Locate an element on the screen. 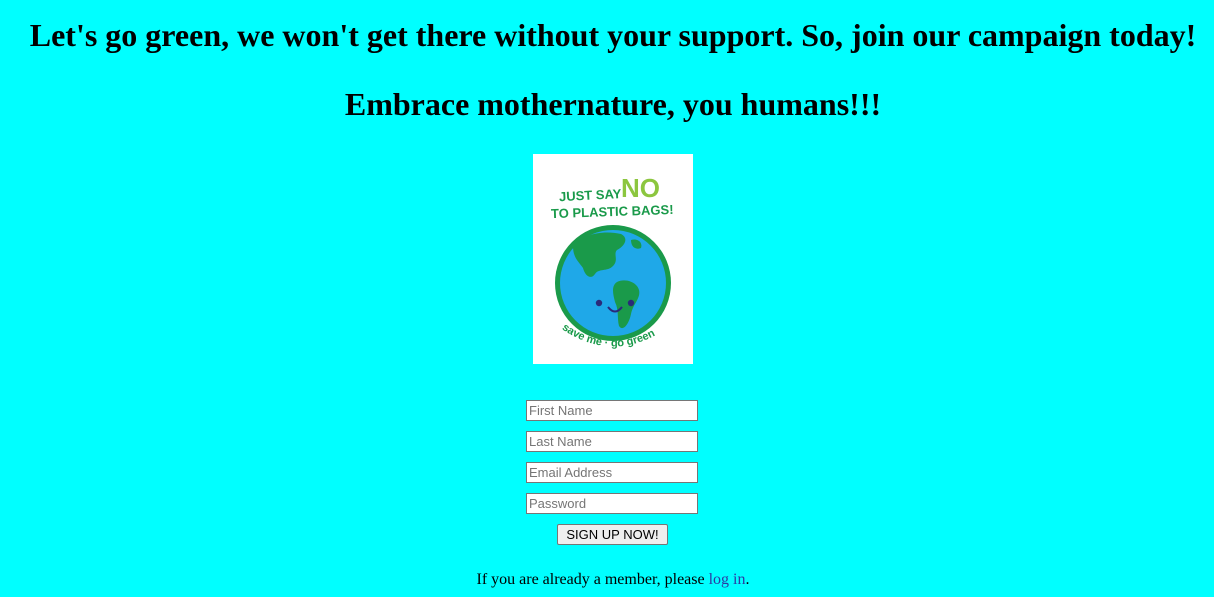  log-in-link: log in is located at coordinates (727, 579).